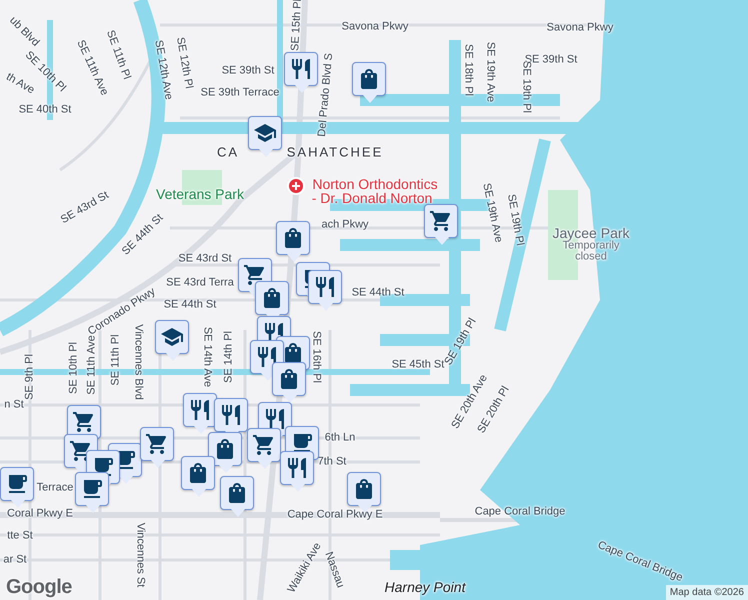  What do you see at coordinates (335, 152) in the screenshot?
I see `area-label: SAHATCHEE` at bounding box center [335, 152].